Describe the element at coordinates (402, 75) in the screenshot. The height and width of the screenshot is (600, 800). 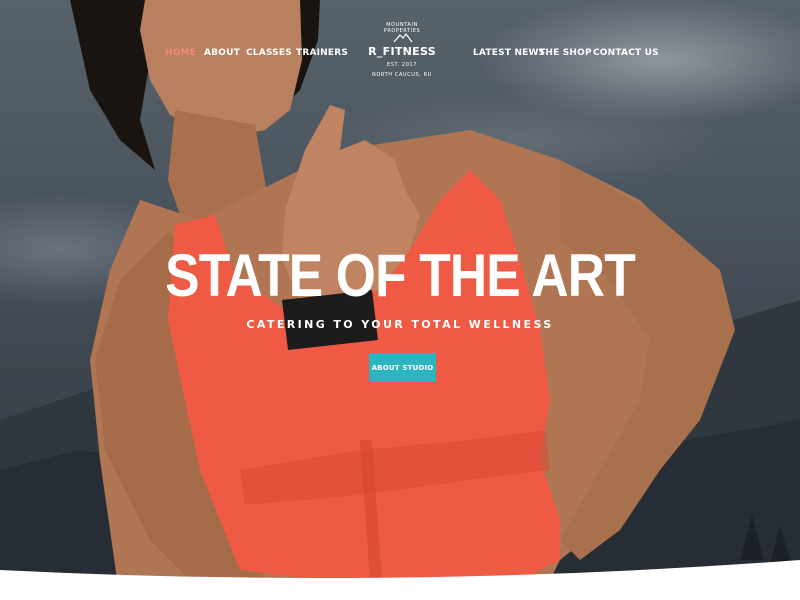
I see `logo-bottom-text: NORTH CAUCUS, RU` at that location.